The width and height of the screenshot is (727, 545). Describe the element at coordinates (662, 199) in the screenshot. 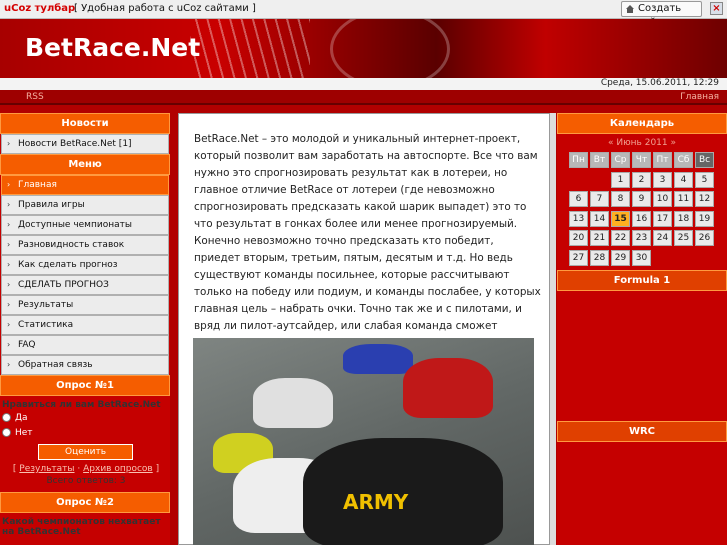

I see `calendar-day: 10` at that location.